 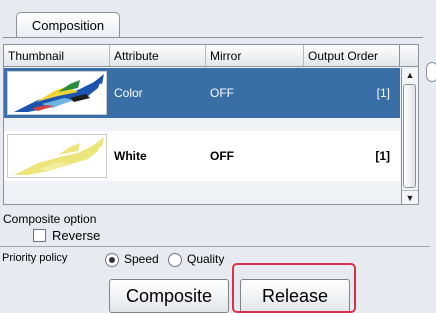 I want to click on panel-resize-handle, so click(x=431, y=72).